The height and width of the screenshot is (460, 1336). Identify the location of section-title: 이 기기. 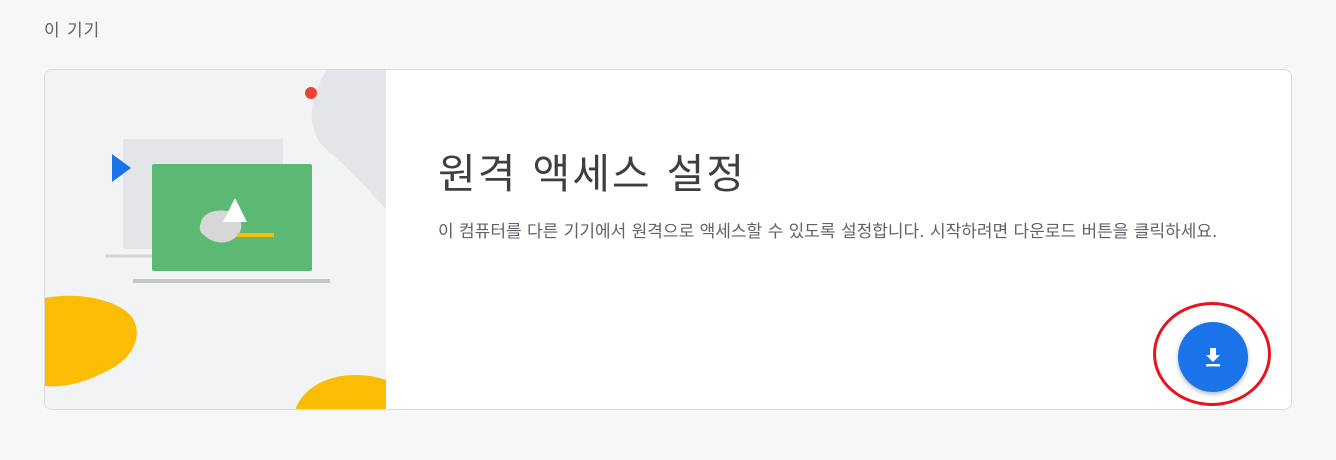
(72, 31).